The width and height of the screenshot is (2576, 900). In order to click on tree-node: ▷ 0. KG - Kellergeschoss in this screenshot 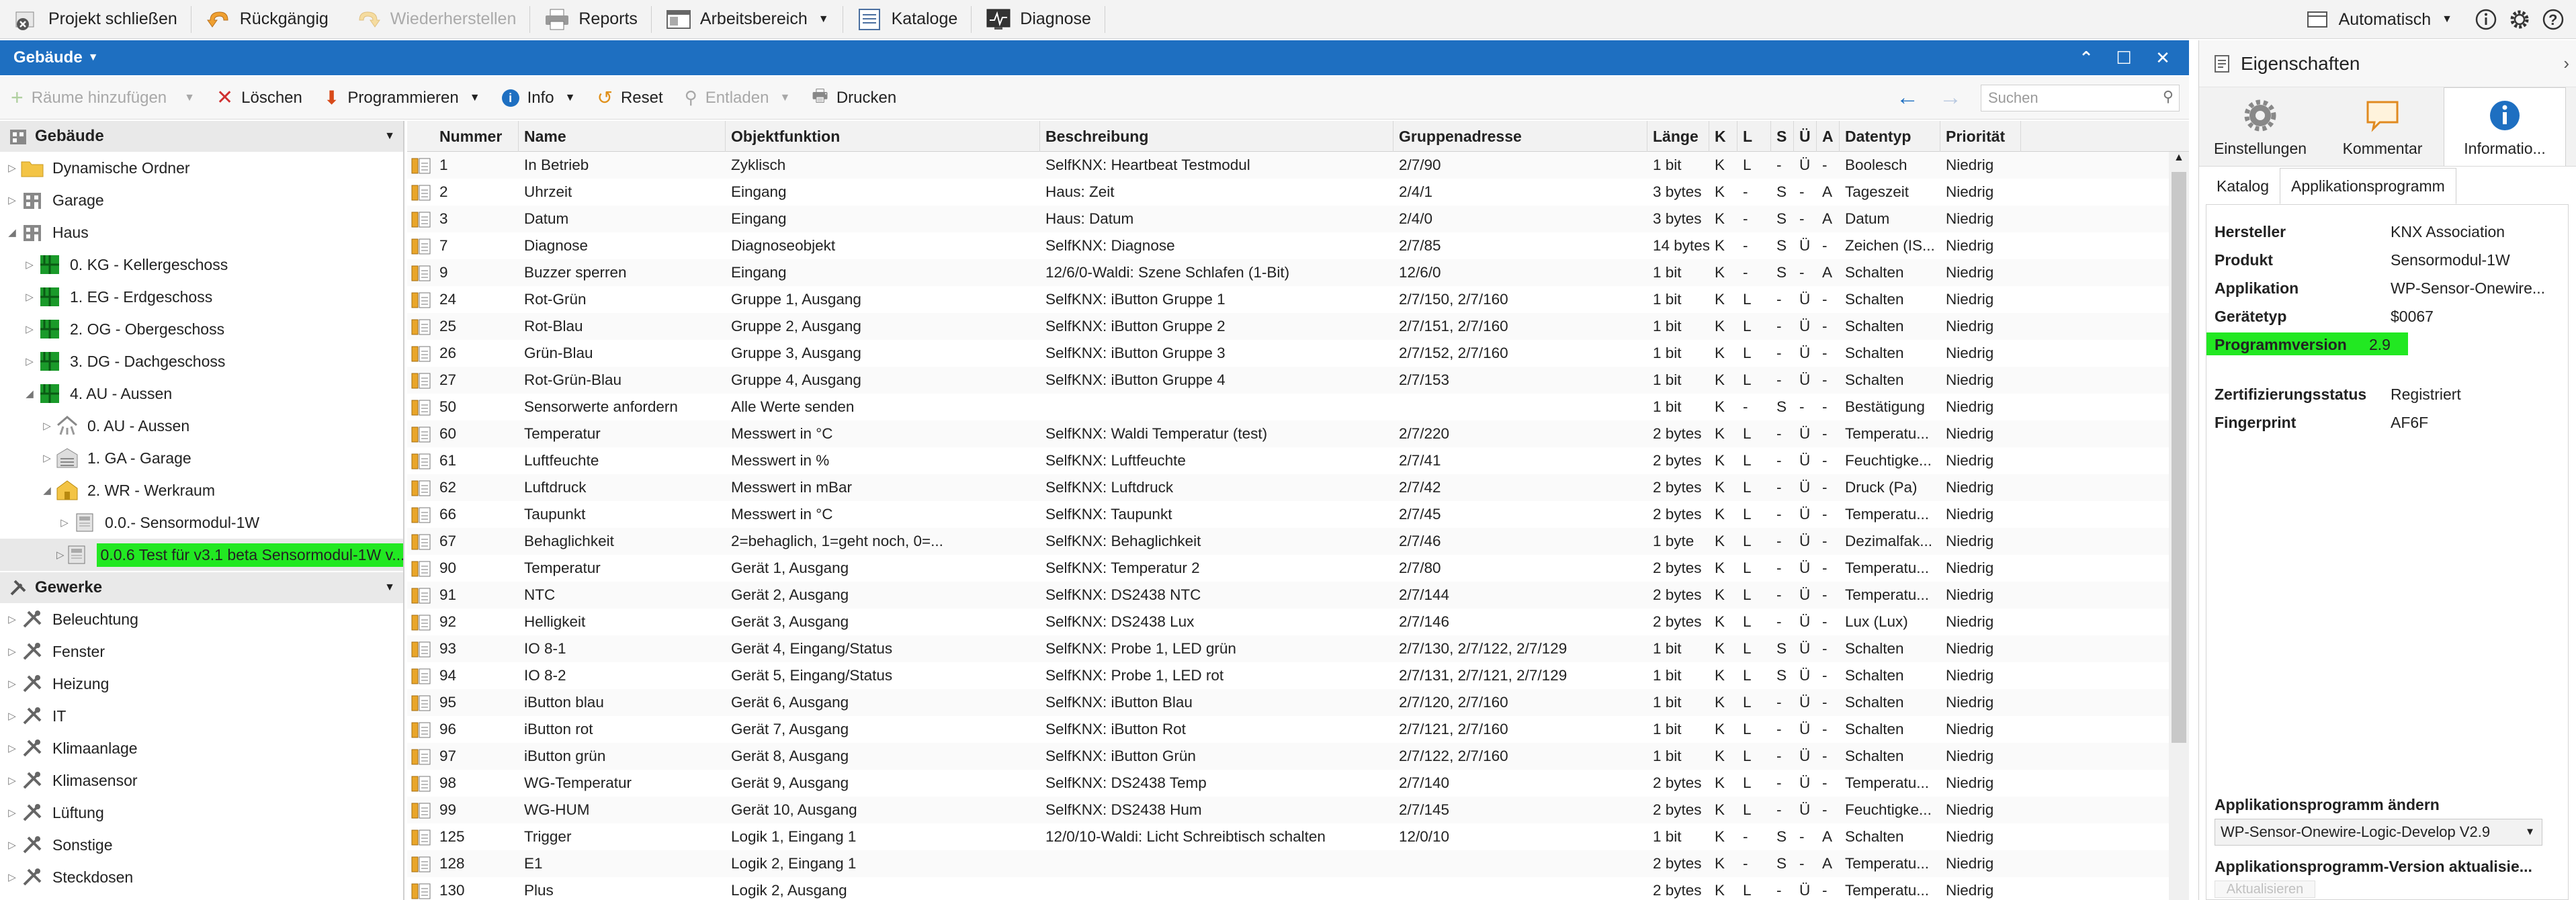, I will do `click(201, 265)`.